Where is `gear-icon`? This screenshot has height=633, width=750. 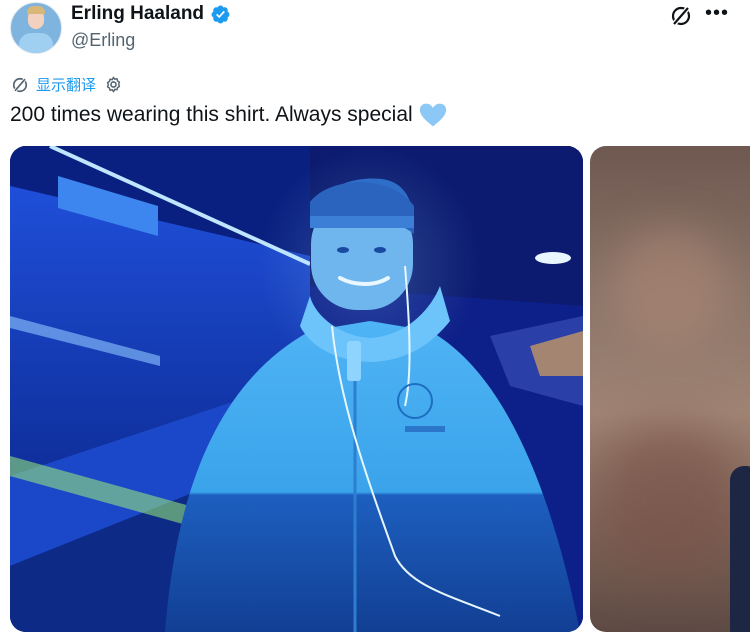
gear-icon is located at coordinates (113, 84).